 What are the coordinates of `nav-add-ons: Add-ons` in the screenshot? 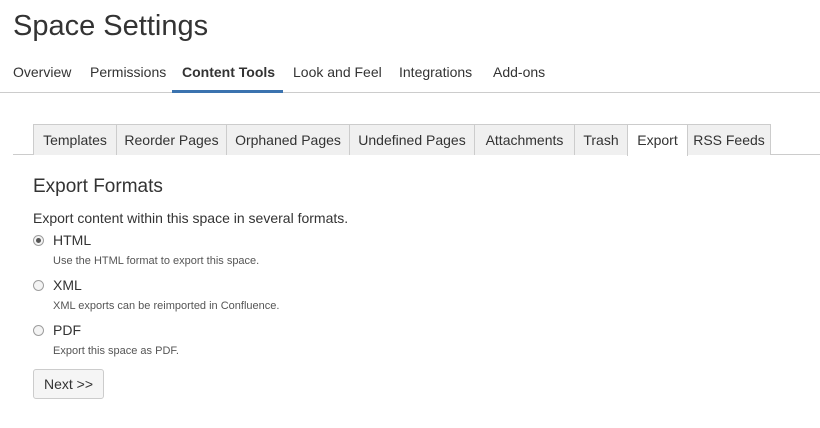 It's located at (519, 73).